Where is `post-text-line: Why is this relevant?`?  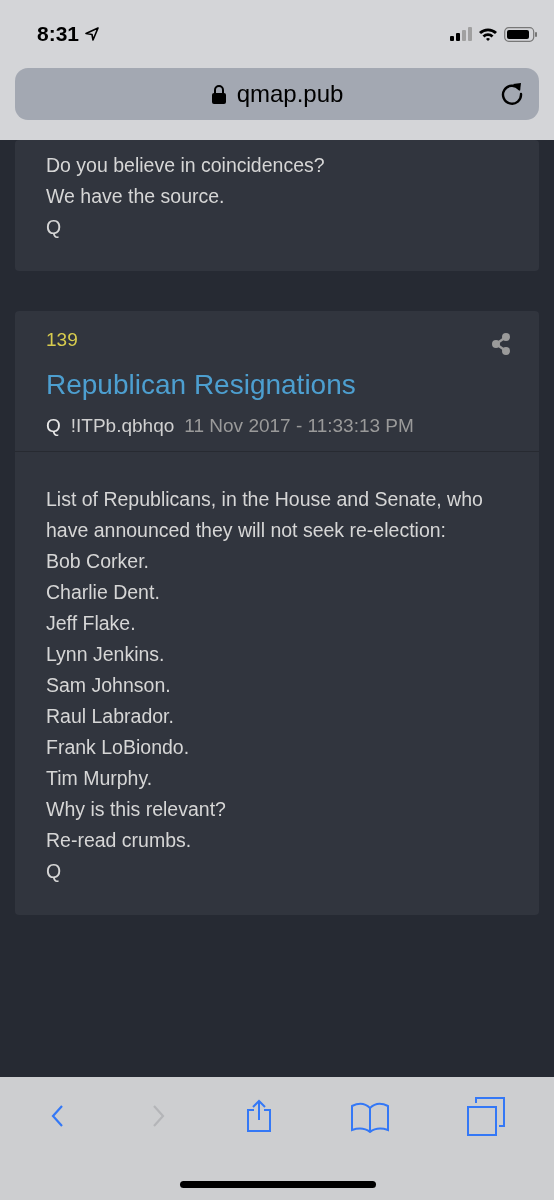
post-text-line: Why is this relevant? is located at coordinates (136, 809).